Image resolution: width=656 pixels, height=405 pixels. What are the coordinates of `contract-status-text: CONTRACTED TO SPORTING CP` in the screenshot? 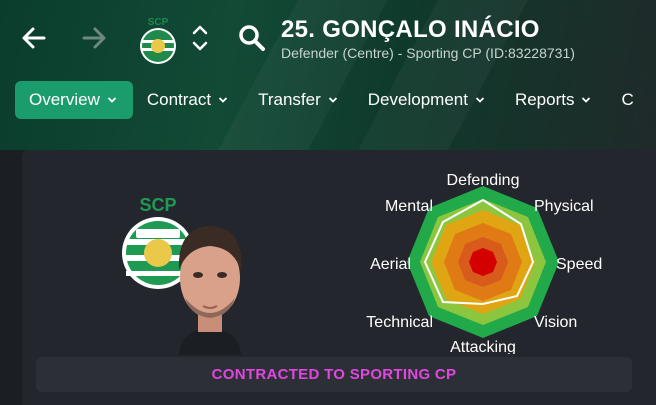 It's located at (334, 374).